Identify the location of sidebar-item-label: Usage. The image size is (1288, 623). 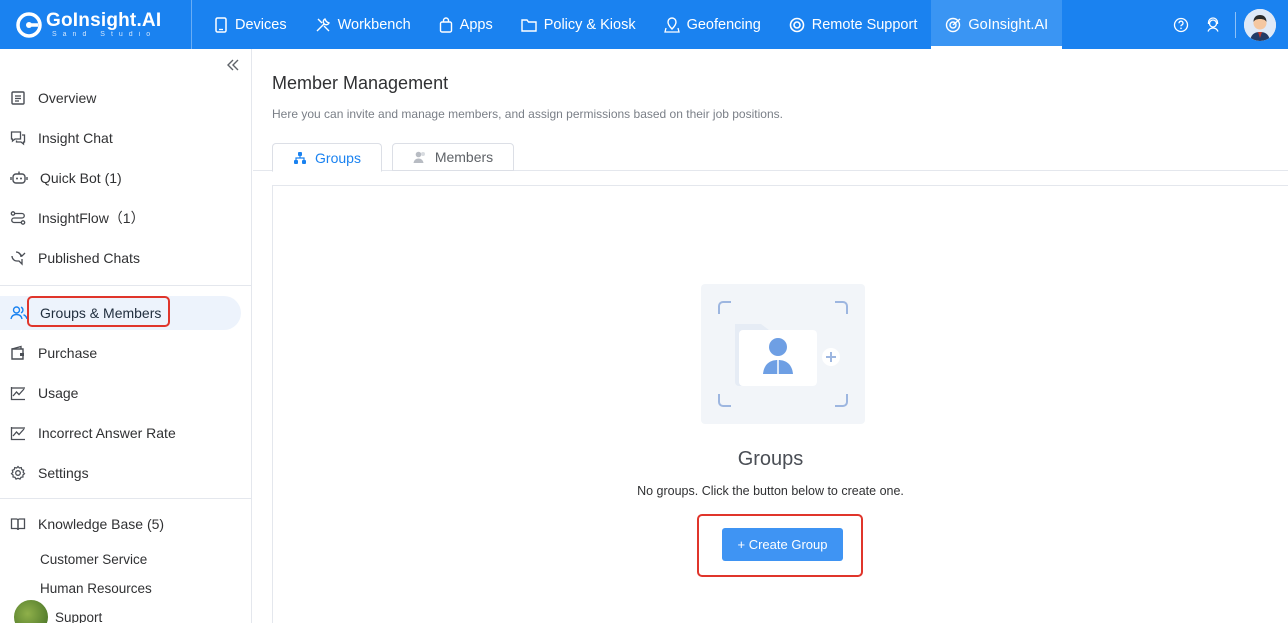
(58, 393).